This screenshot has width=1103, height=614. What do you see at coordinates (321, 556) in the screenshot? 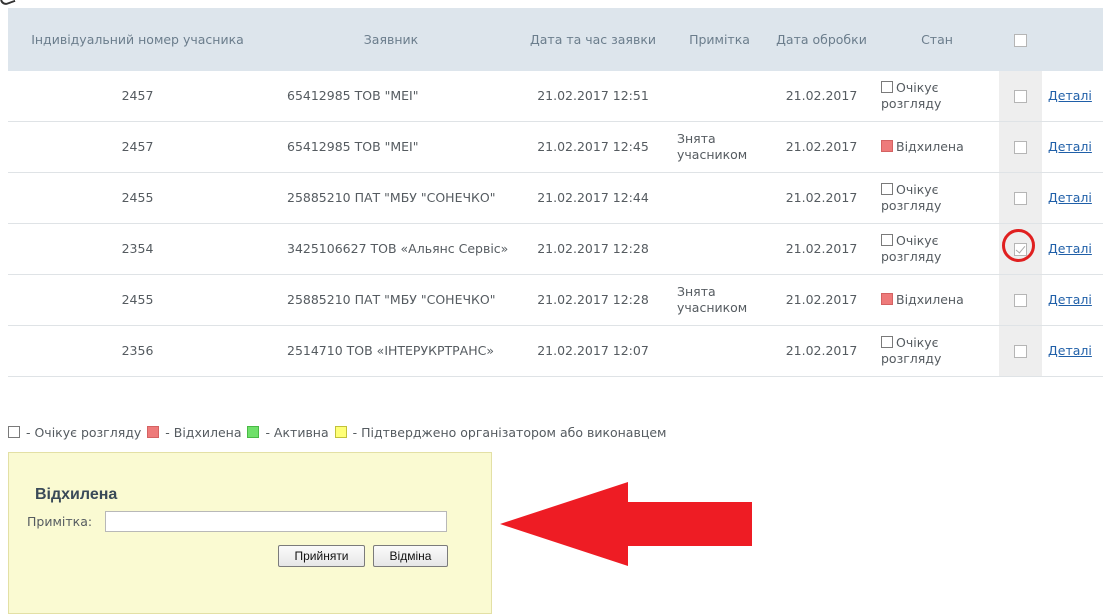
I see `accept-button: Прийняти` at bounding box center [321, 556].